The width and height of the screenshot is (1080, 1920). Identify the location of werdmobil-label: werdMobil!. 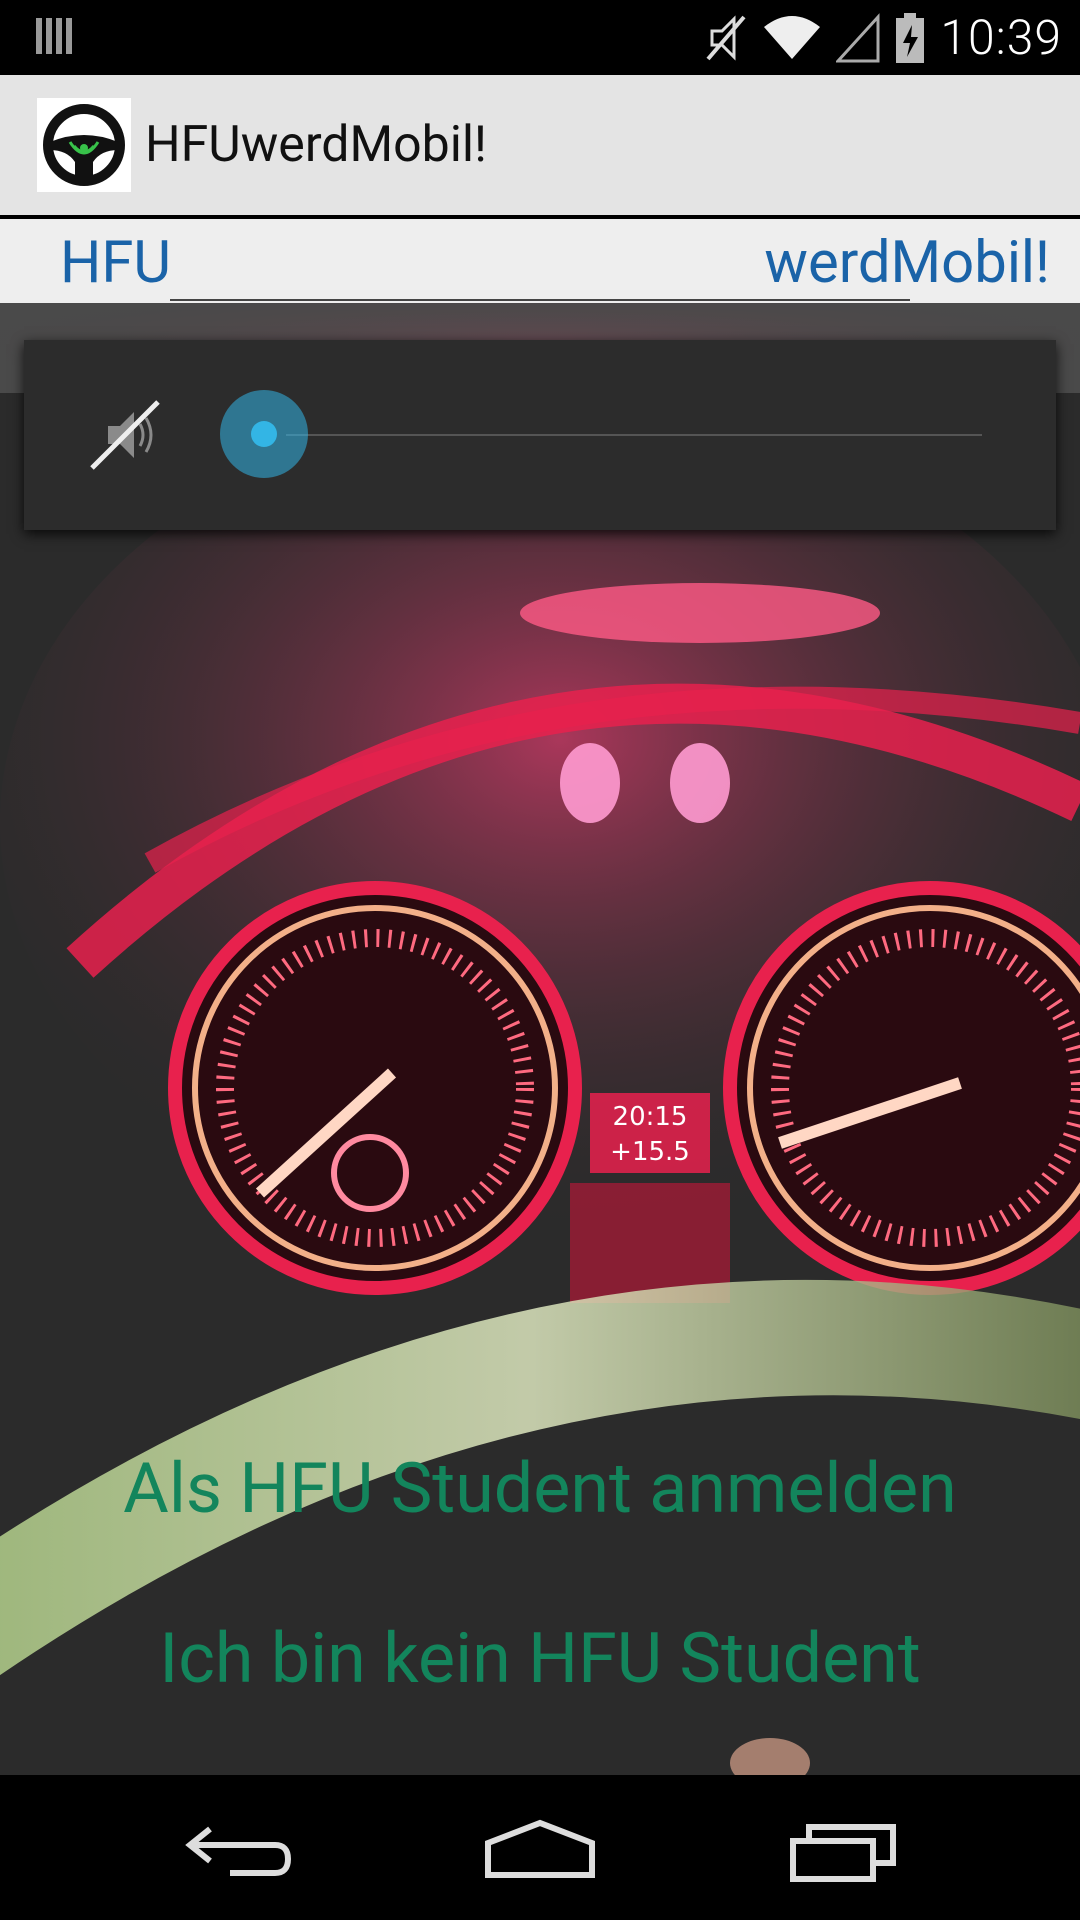
(907, 263).